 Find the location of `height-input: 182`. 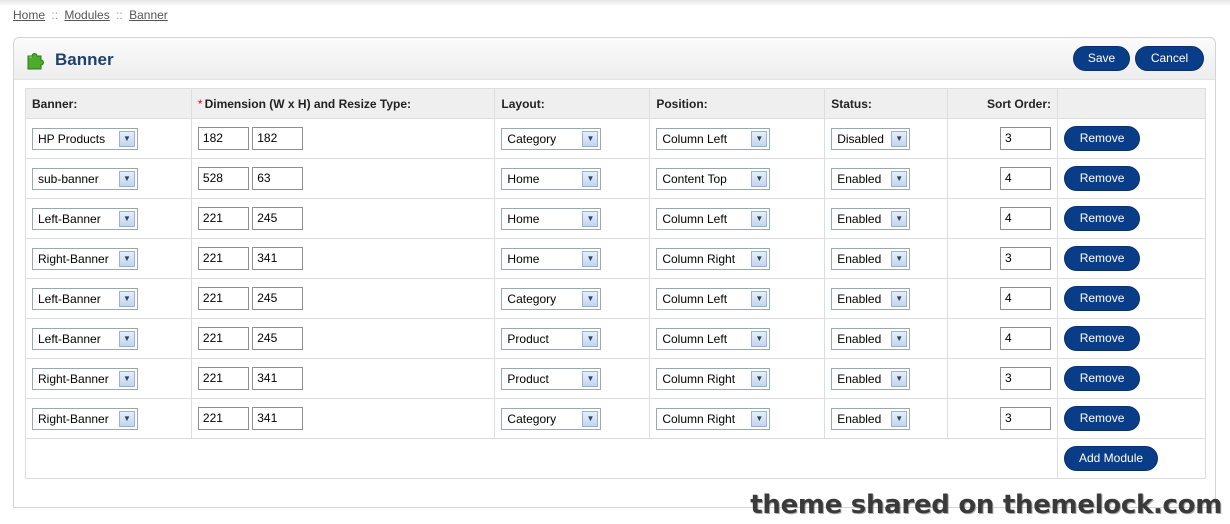

height-input: 182 is located at coordinates (278, 138).